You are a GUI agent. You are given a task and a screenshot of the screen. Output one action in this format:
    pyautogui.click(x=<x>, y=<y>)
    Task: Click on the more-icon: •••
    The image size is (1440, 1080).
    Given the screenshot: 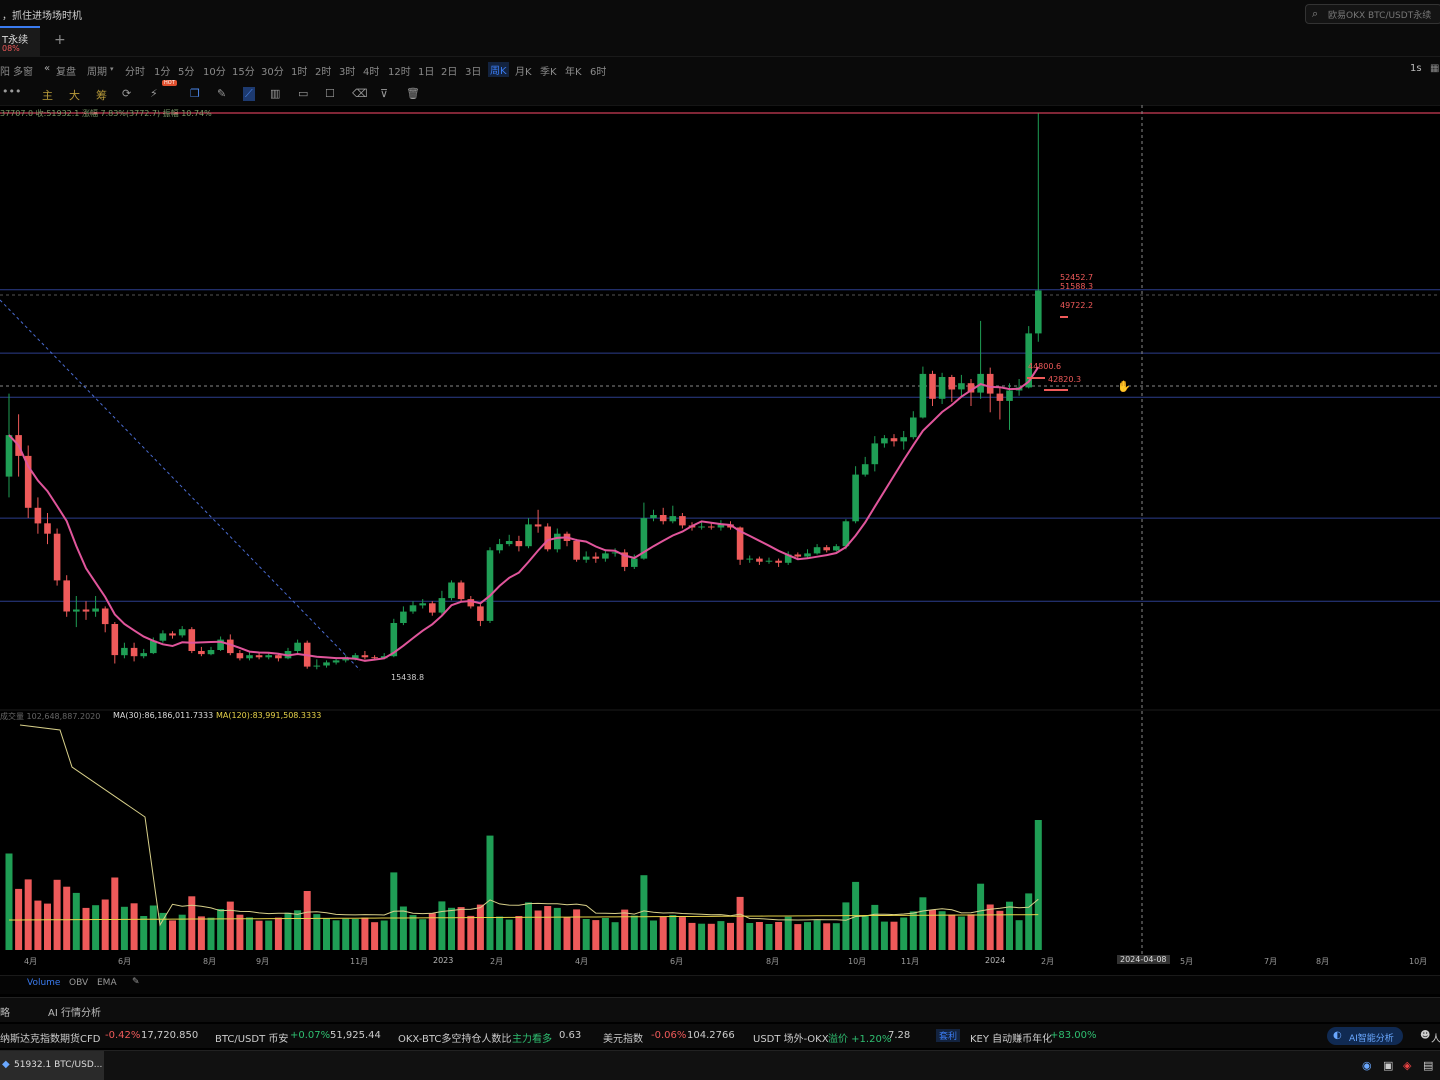 What is the action you would take?
    pyautogui.click(x=11, y=91)
    